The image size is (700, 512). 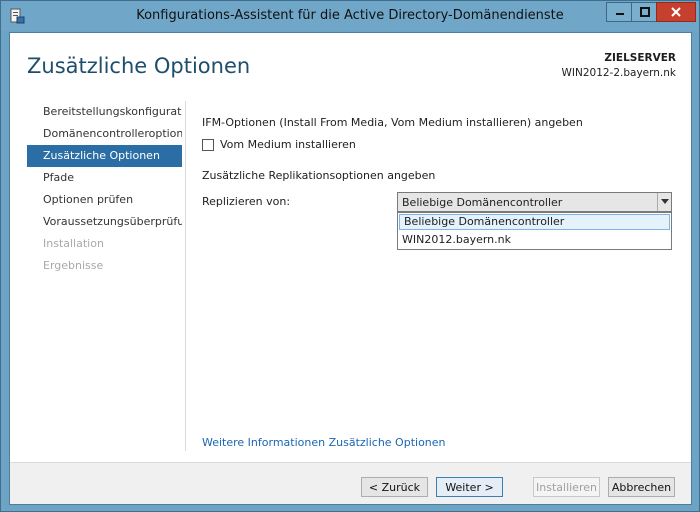 I want to click on dropdown-option-win2012: WIN2012.bayern.nk, so click(x=534, y=240).